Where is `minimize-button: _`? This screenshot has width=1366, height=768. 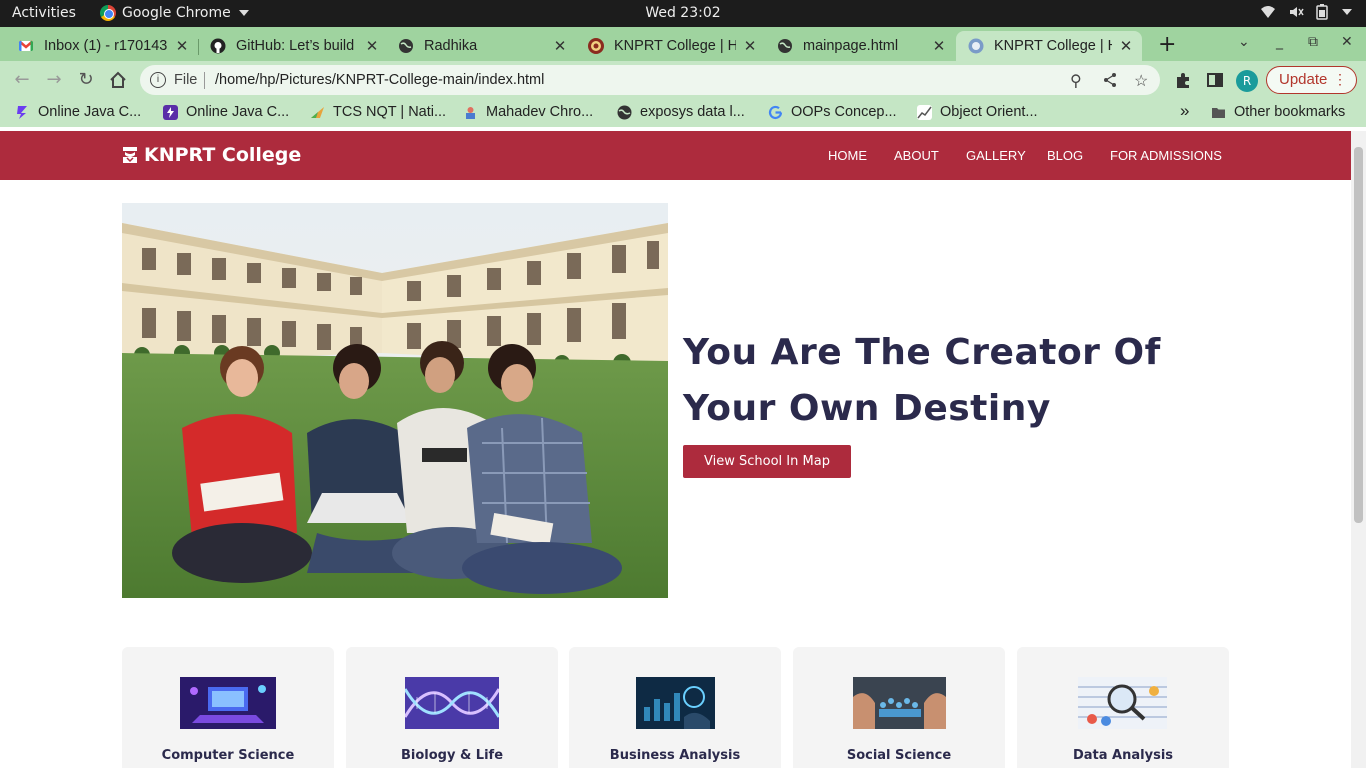 minimize-button: _ is located at coordinates (1279, 42).